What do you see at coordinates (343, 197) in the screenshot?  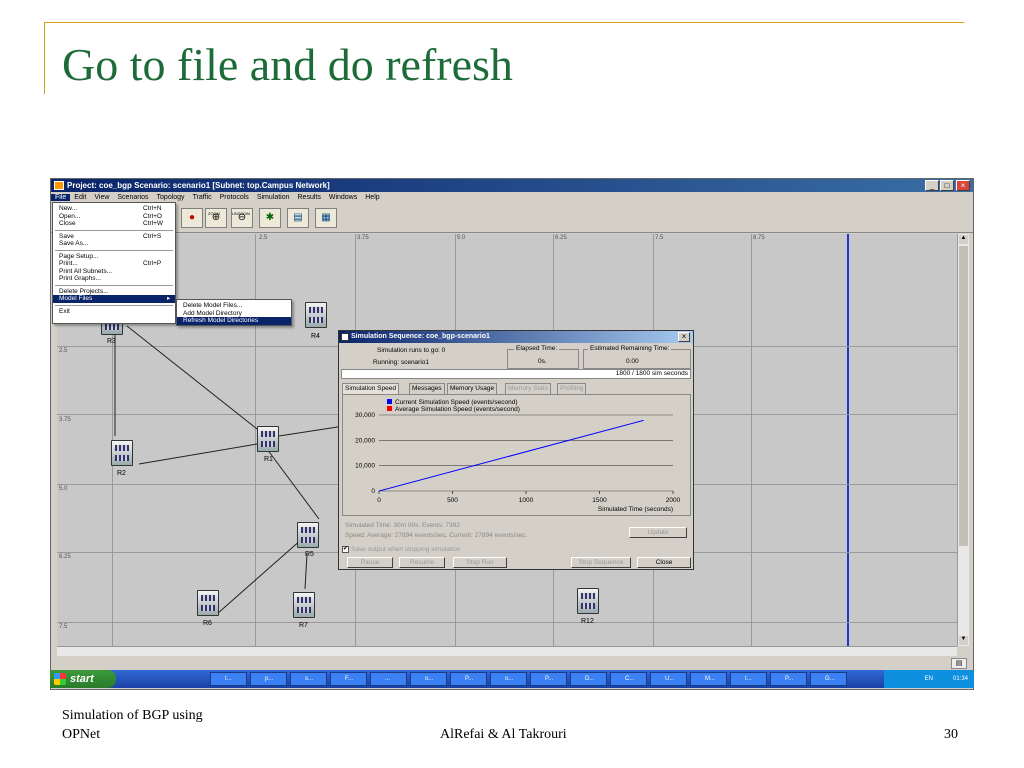 I see `menu-windows: Windows` at bounding box center [343, 197].